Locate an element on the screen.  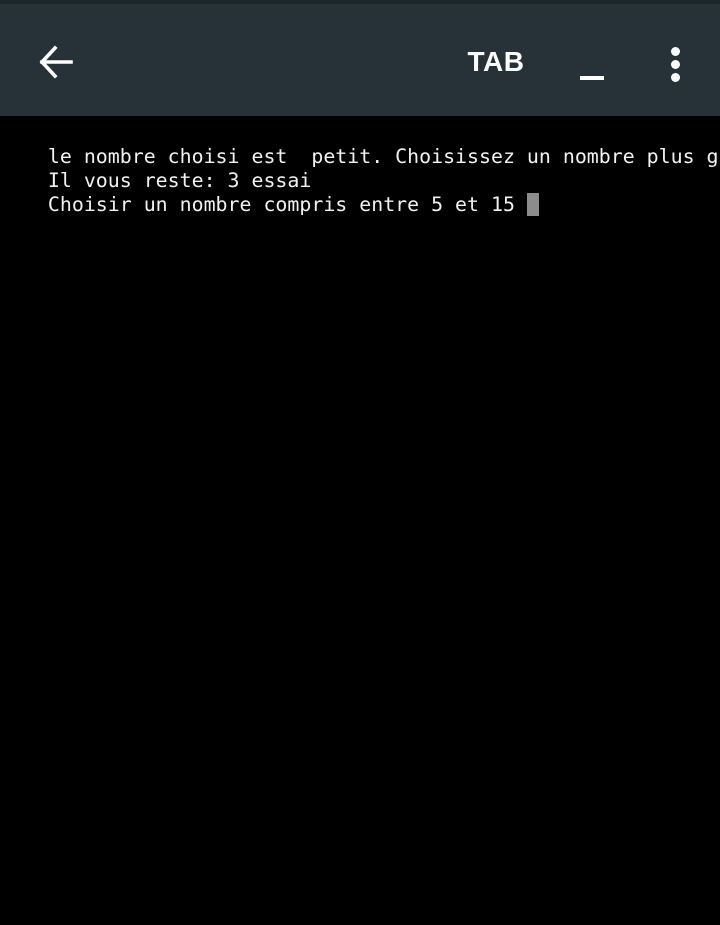
arrow-left-icon is located at coordinates (56, 62).